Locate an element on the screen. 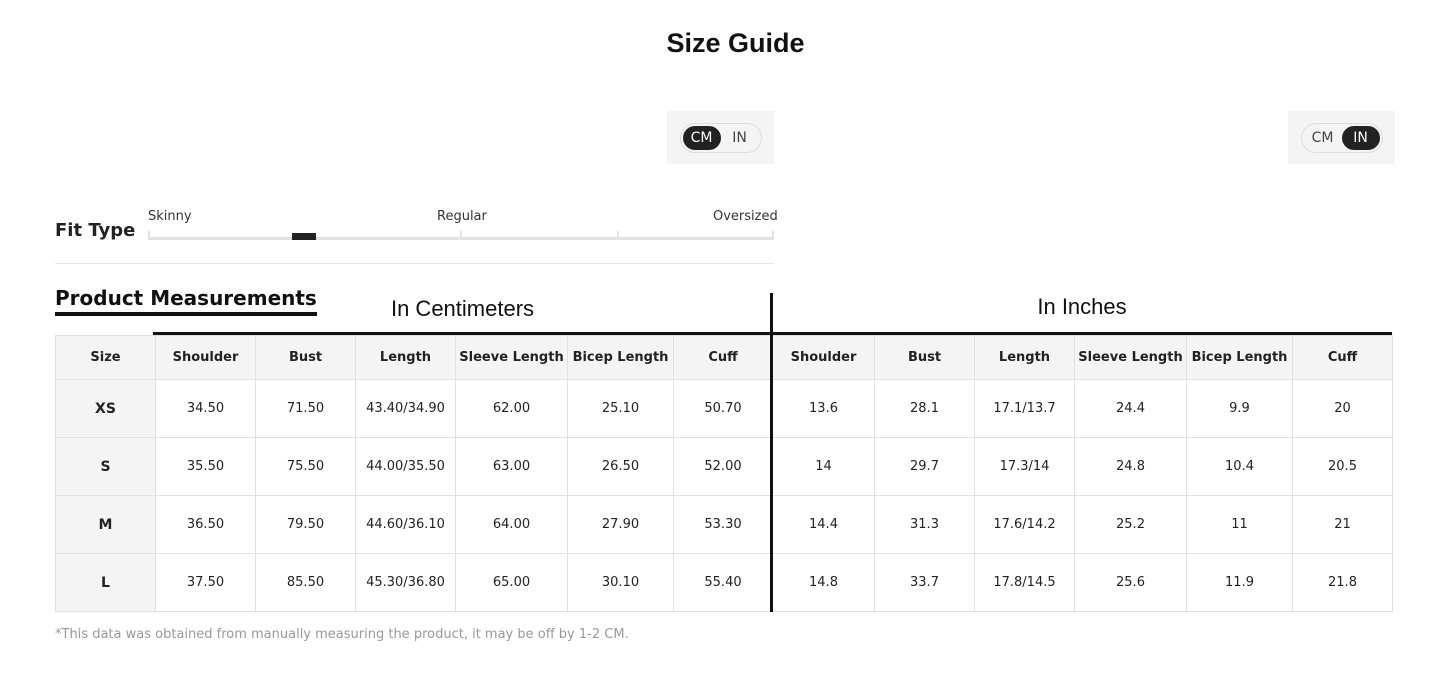  size-cell: L is located at coordinates (105, 582).